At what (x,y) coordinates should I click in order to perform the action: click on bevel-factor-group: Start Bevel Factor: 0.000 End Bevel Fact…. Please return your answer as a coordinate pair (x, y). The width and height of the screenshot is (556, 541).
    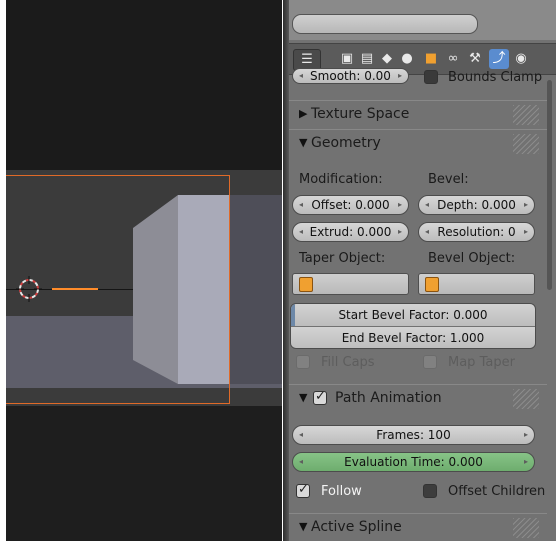
    Looking at the image, I should click on (413, 326).